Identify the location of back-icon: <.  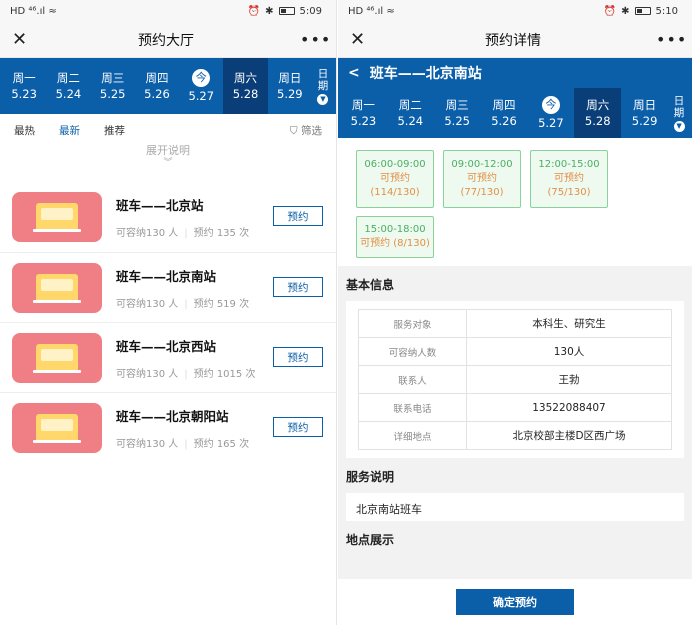
(354, 73).